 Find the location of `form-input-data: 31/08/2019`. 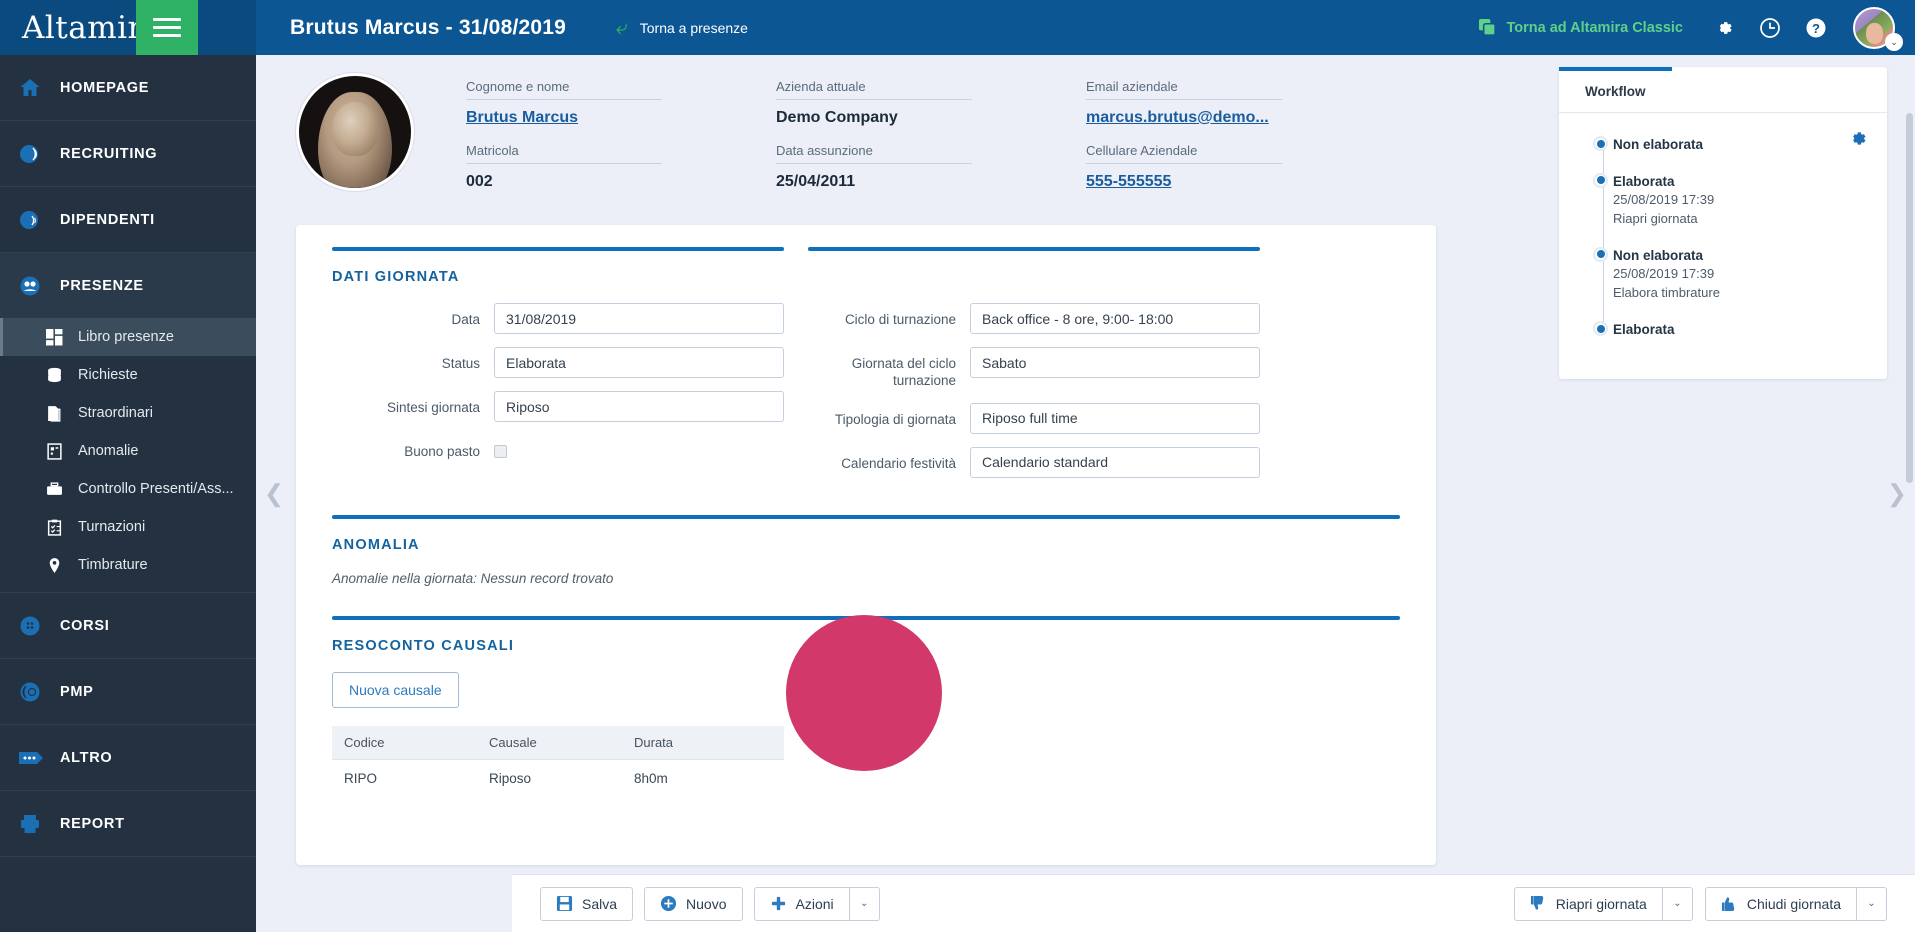

form-input-data: 31/08/2019 is located at coordinates (639, 318).